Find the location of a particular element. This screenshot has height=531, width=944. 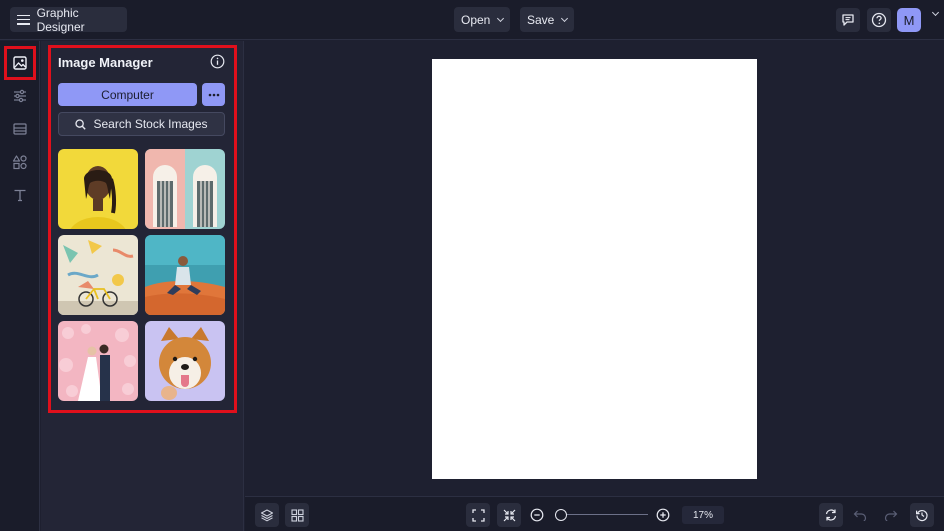

history-button is located at coordinates (922, 515).